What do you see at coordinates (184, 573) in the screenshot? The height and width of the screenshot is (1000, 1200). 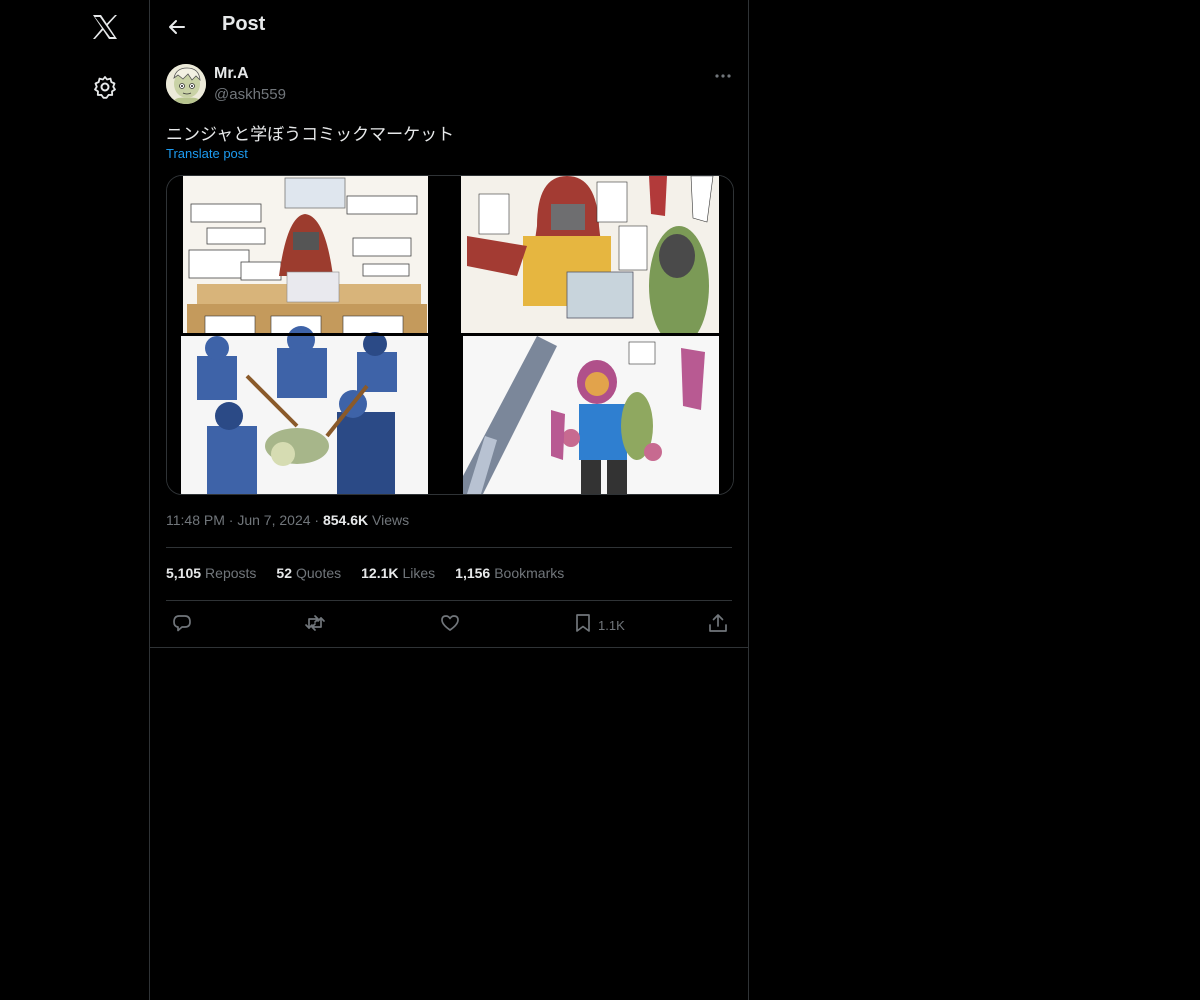 I see `reposts-count: 5,105` at bounding box center [184, 573].